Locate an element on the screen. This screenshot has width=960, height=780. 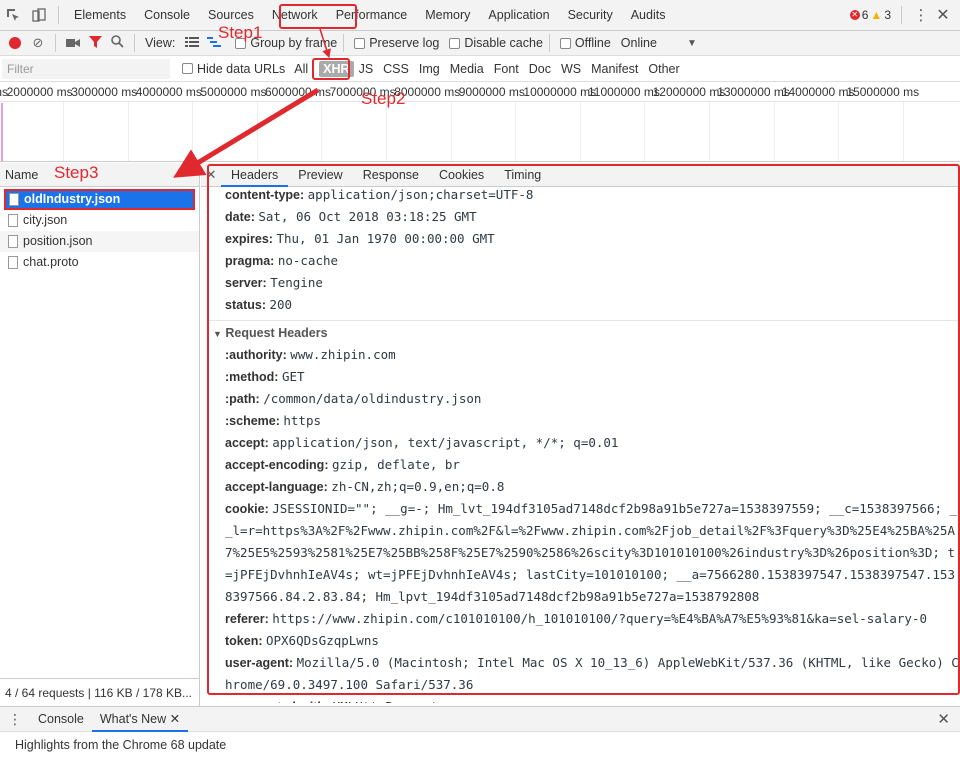
header-key: status: is located at coordinates (245, 305).